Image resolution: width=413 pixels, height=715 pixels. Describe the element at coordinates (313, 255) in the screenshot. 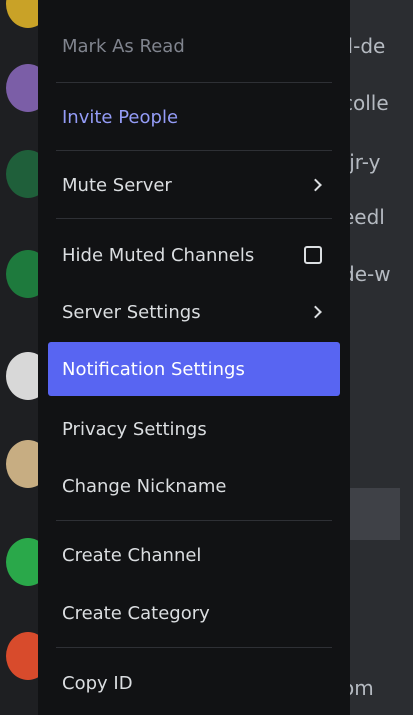

I see `checkbox-icon` at that location.